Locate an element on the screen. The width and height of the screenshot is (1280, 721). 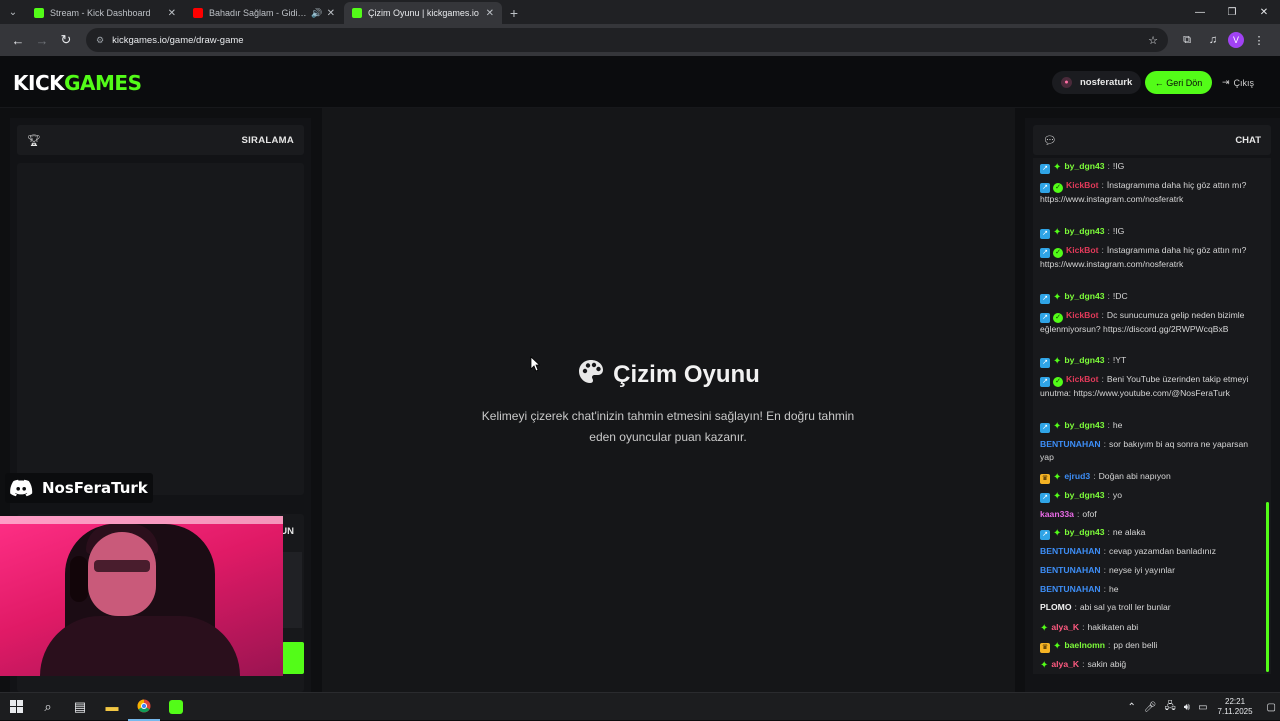
kickgames-logo: KICKGAMES is located at coordinates (77, 83).